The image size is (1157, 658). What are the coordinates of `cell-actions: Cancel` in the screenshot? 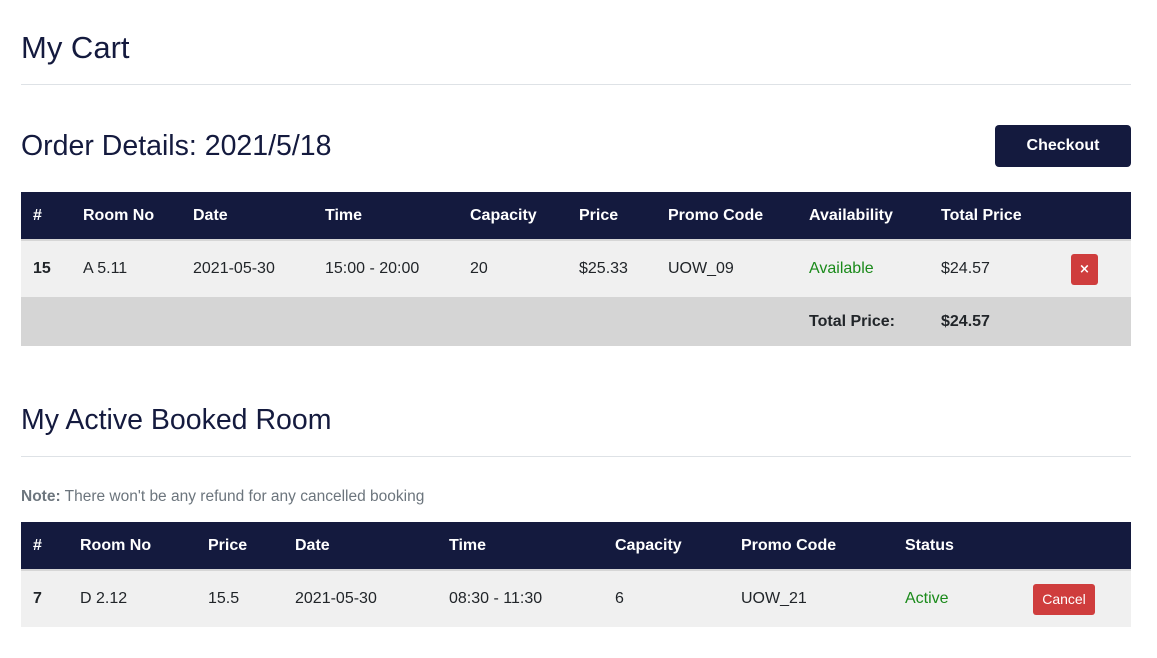 It's located at (1076, 598).